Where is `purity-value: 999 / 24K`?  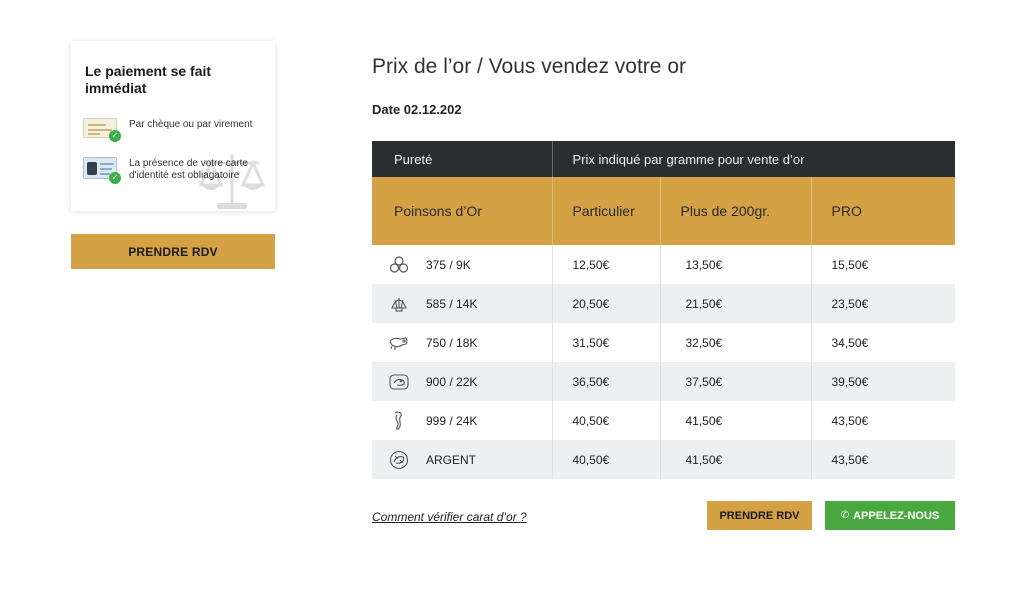
purity-value: 999 / 24K is located at coordinates (452, 420).